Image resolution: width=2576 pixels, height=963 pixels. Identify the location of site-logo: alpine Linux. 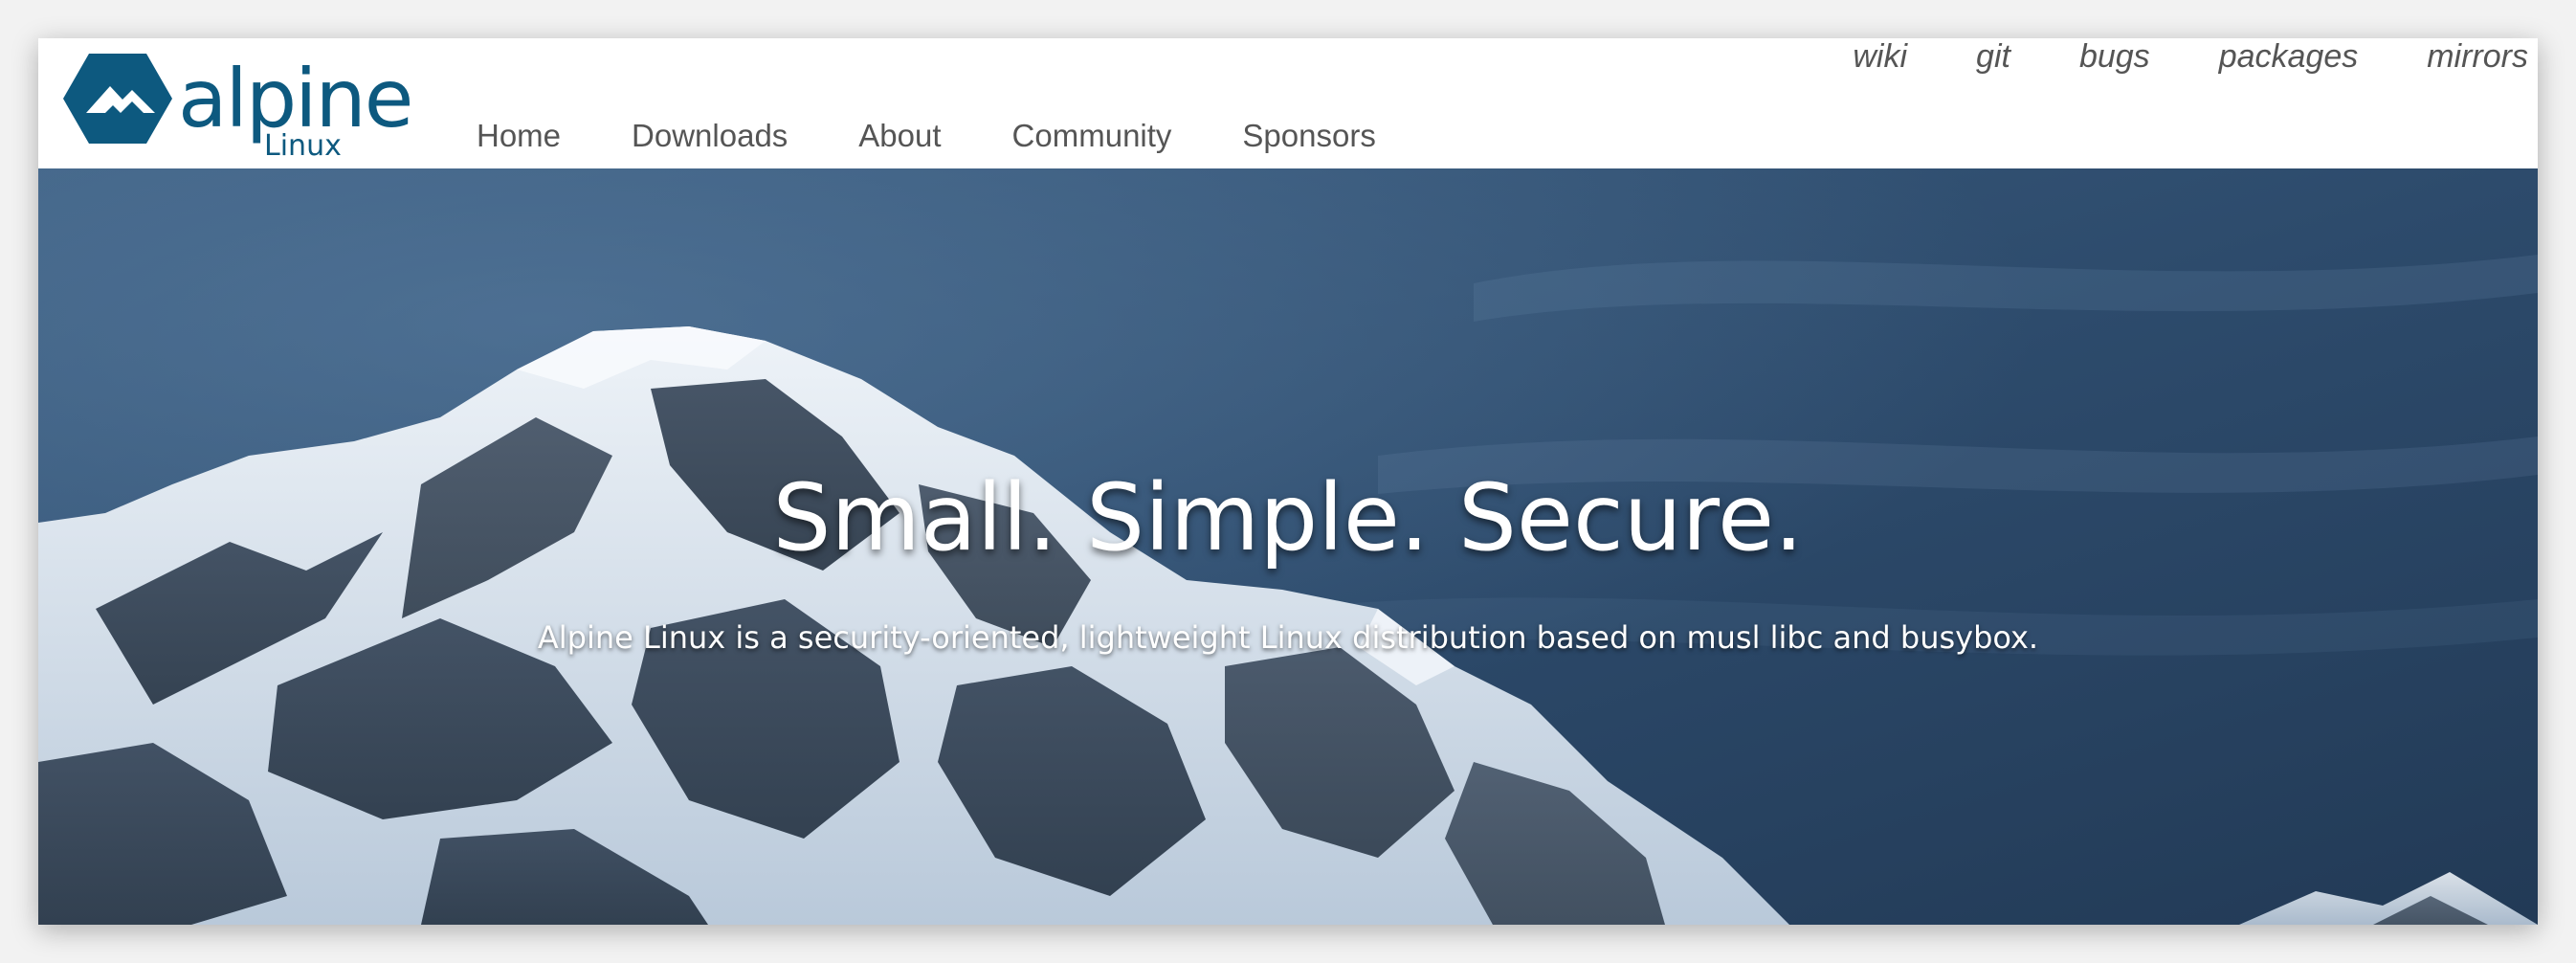
(256, 104).